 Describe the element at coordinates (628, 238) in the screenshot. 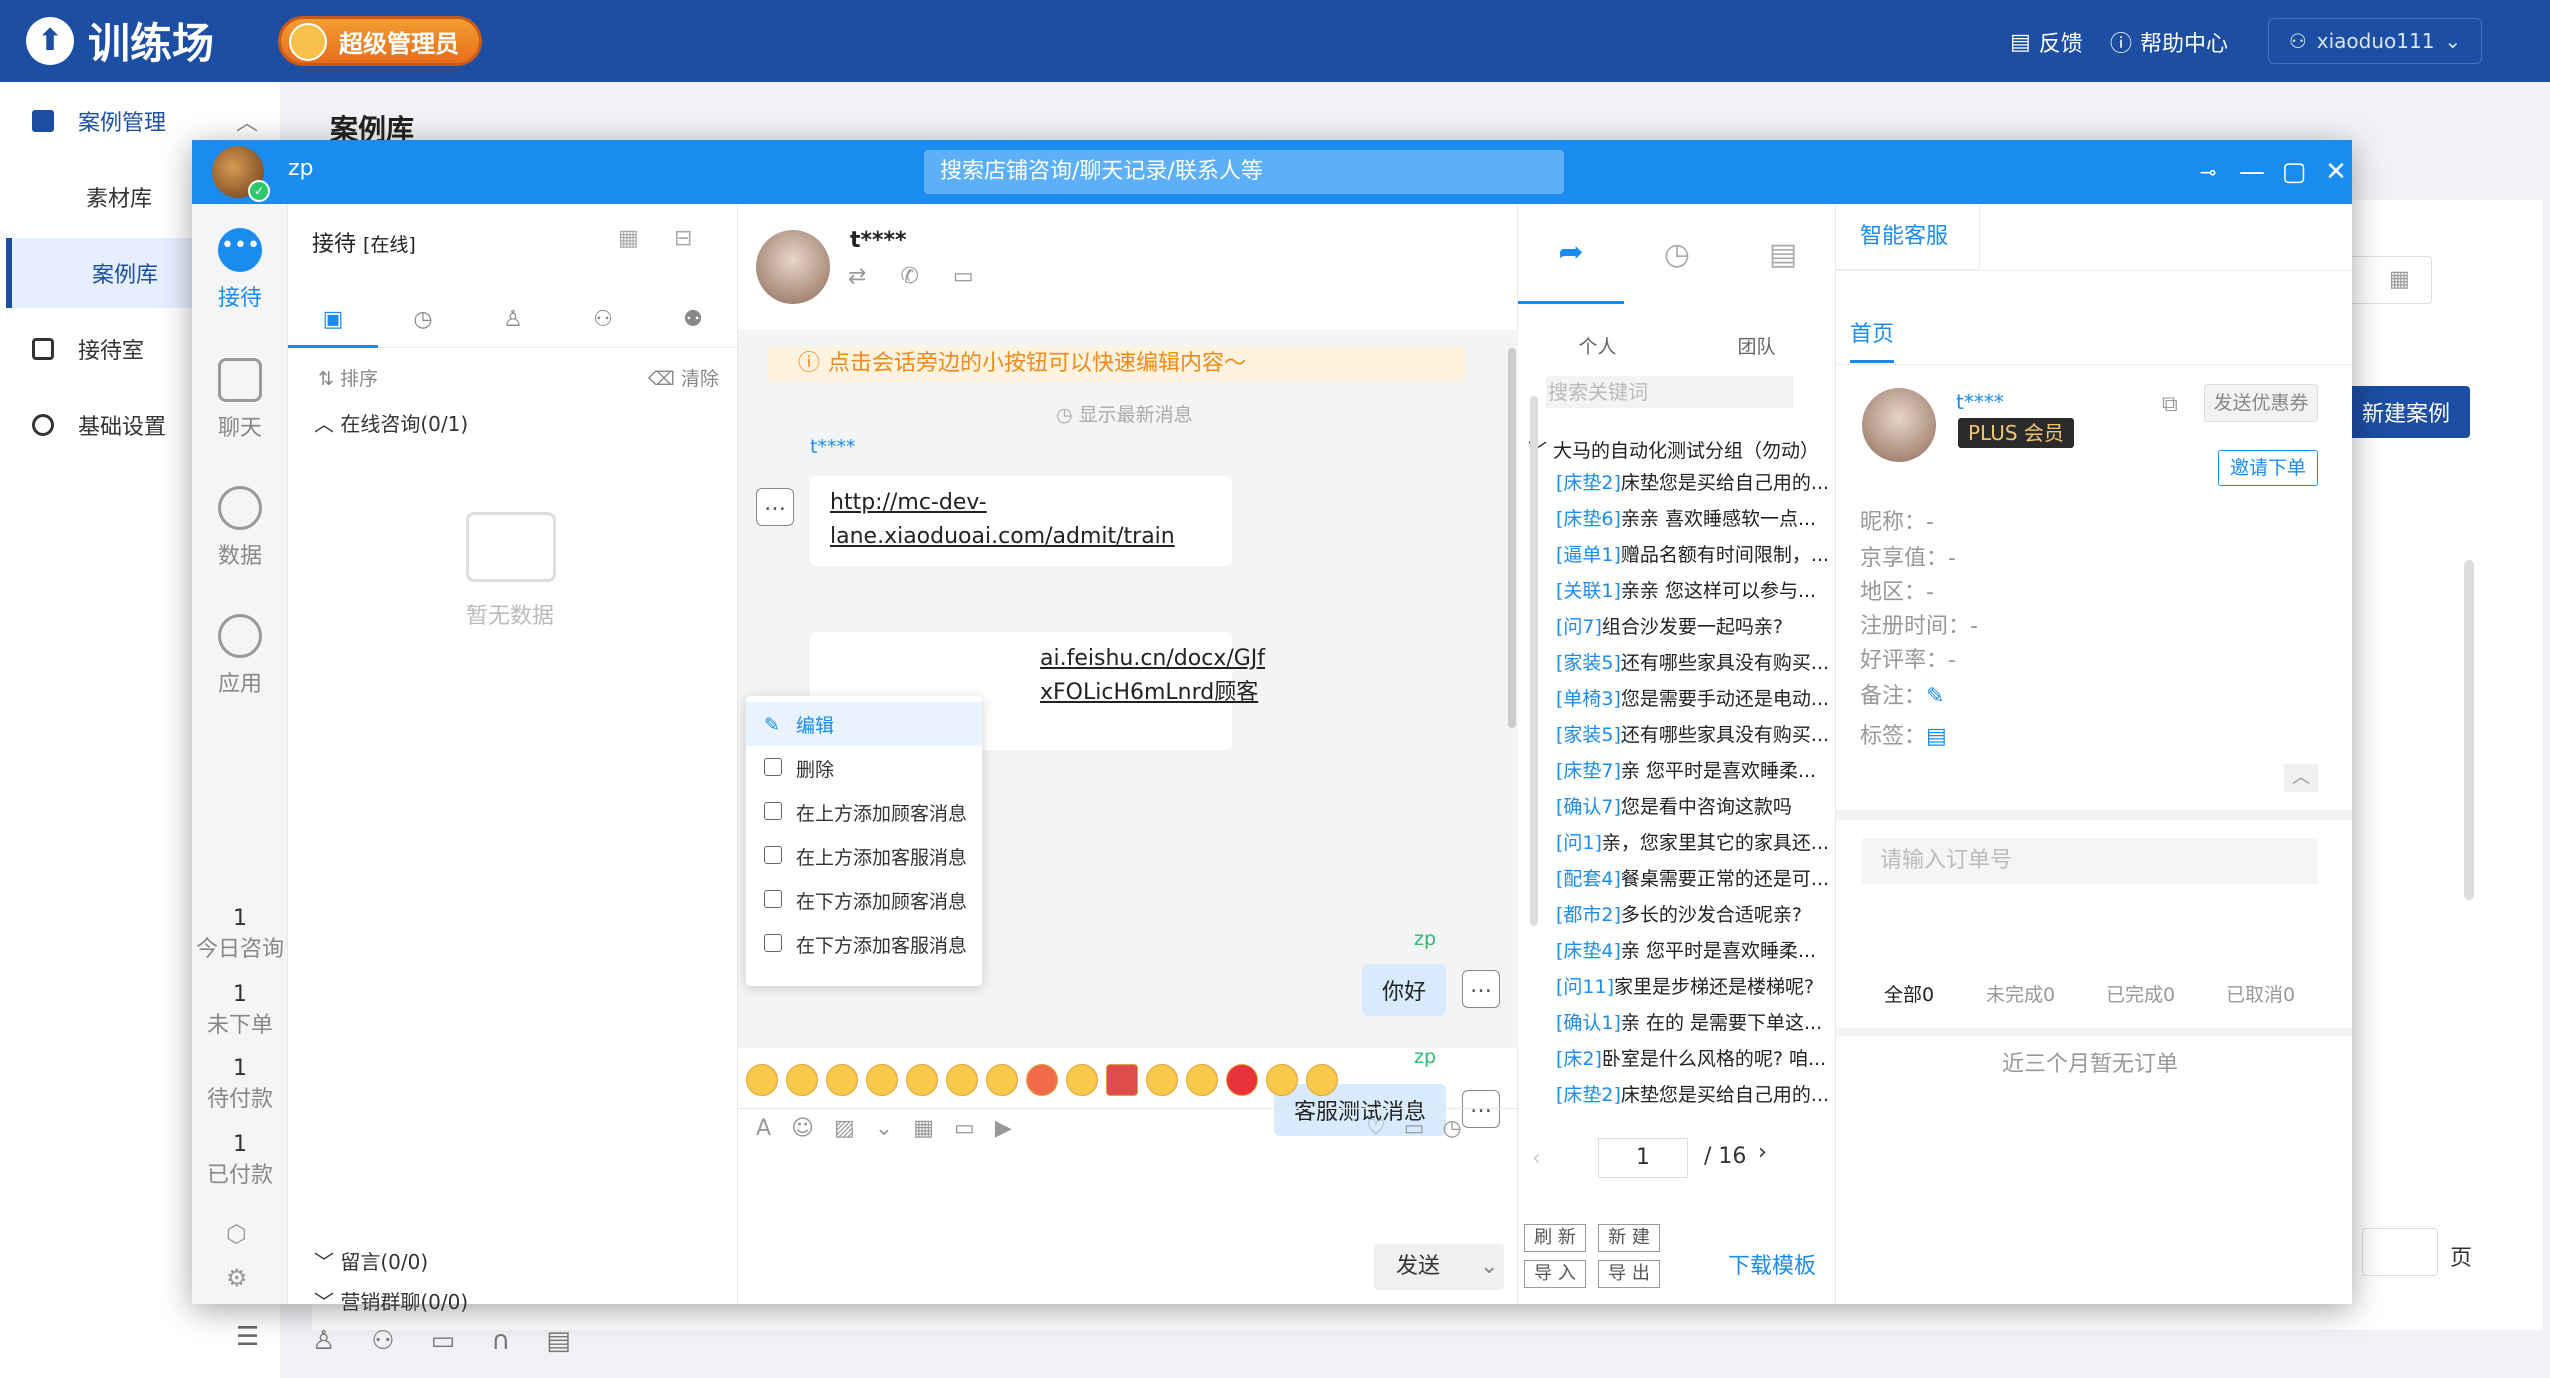

I see `calendar-add-icon: ▦` at that location.